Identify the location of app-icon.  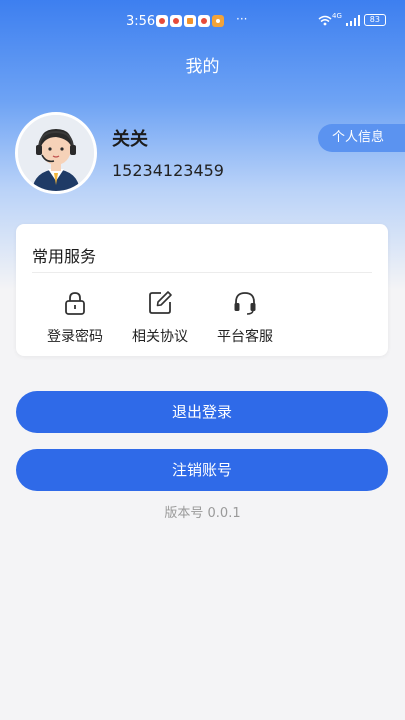
(218, 21).